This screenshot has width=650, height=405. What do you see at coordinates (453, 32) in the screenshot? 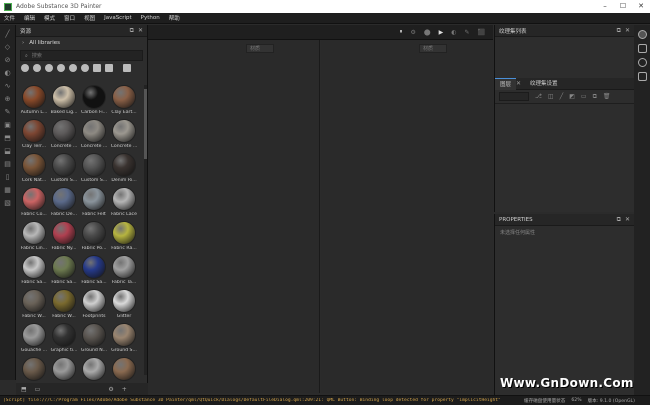
I see `shading-icon: ◐` at bounding box center [453, 32].